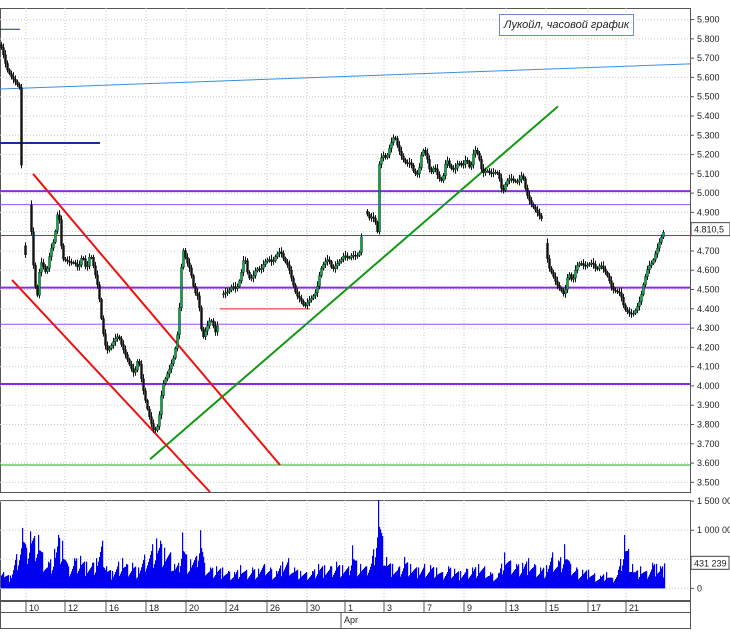 This screenshot has width=730, height=640. Describe the element at coordinates (708, 155) in the screenshot. I see `price-tick-label: 5.200` at that location.